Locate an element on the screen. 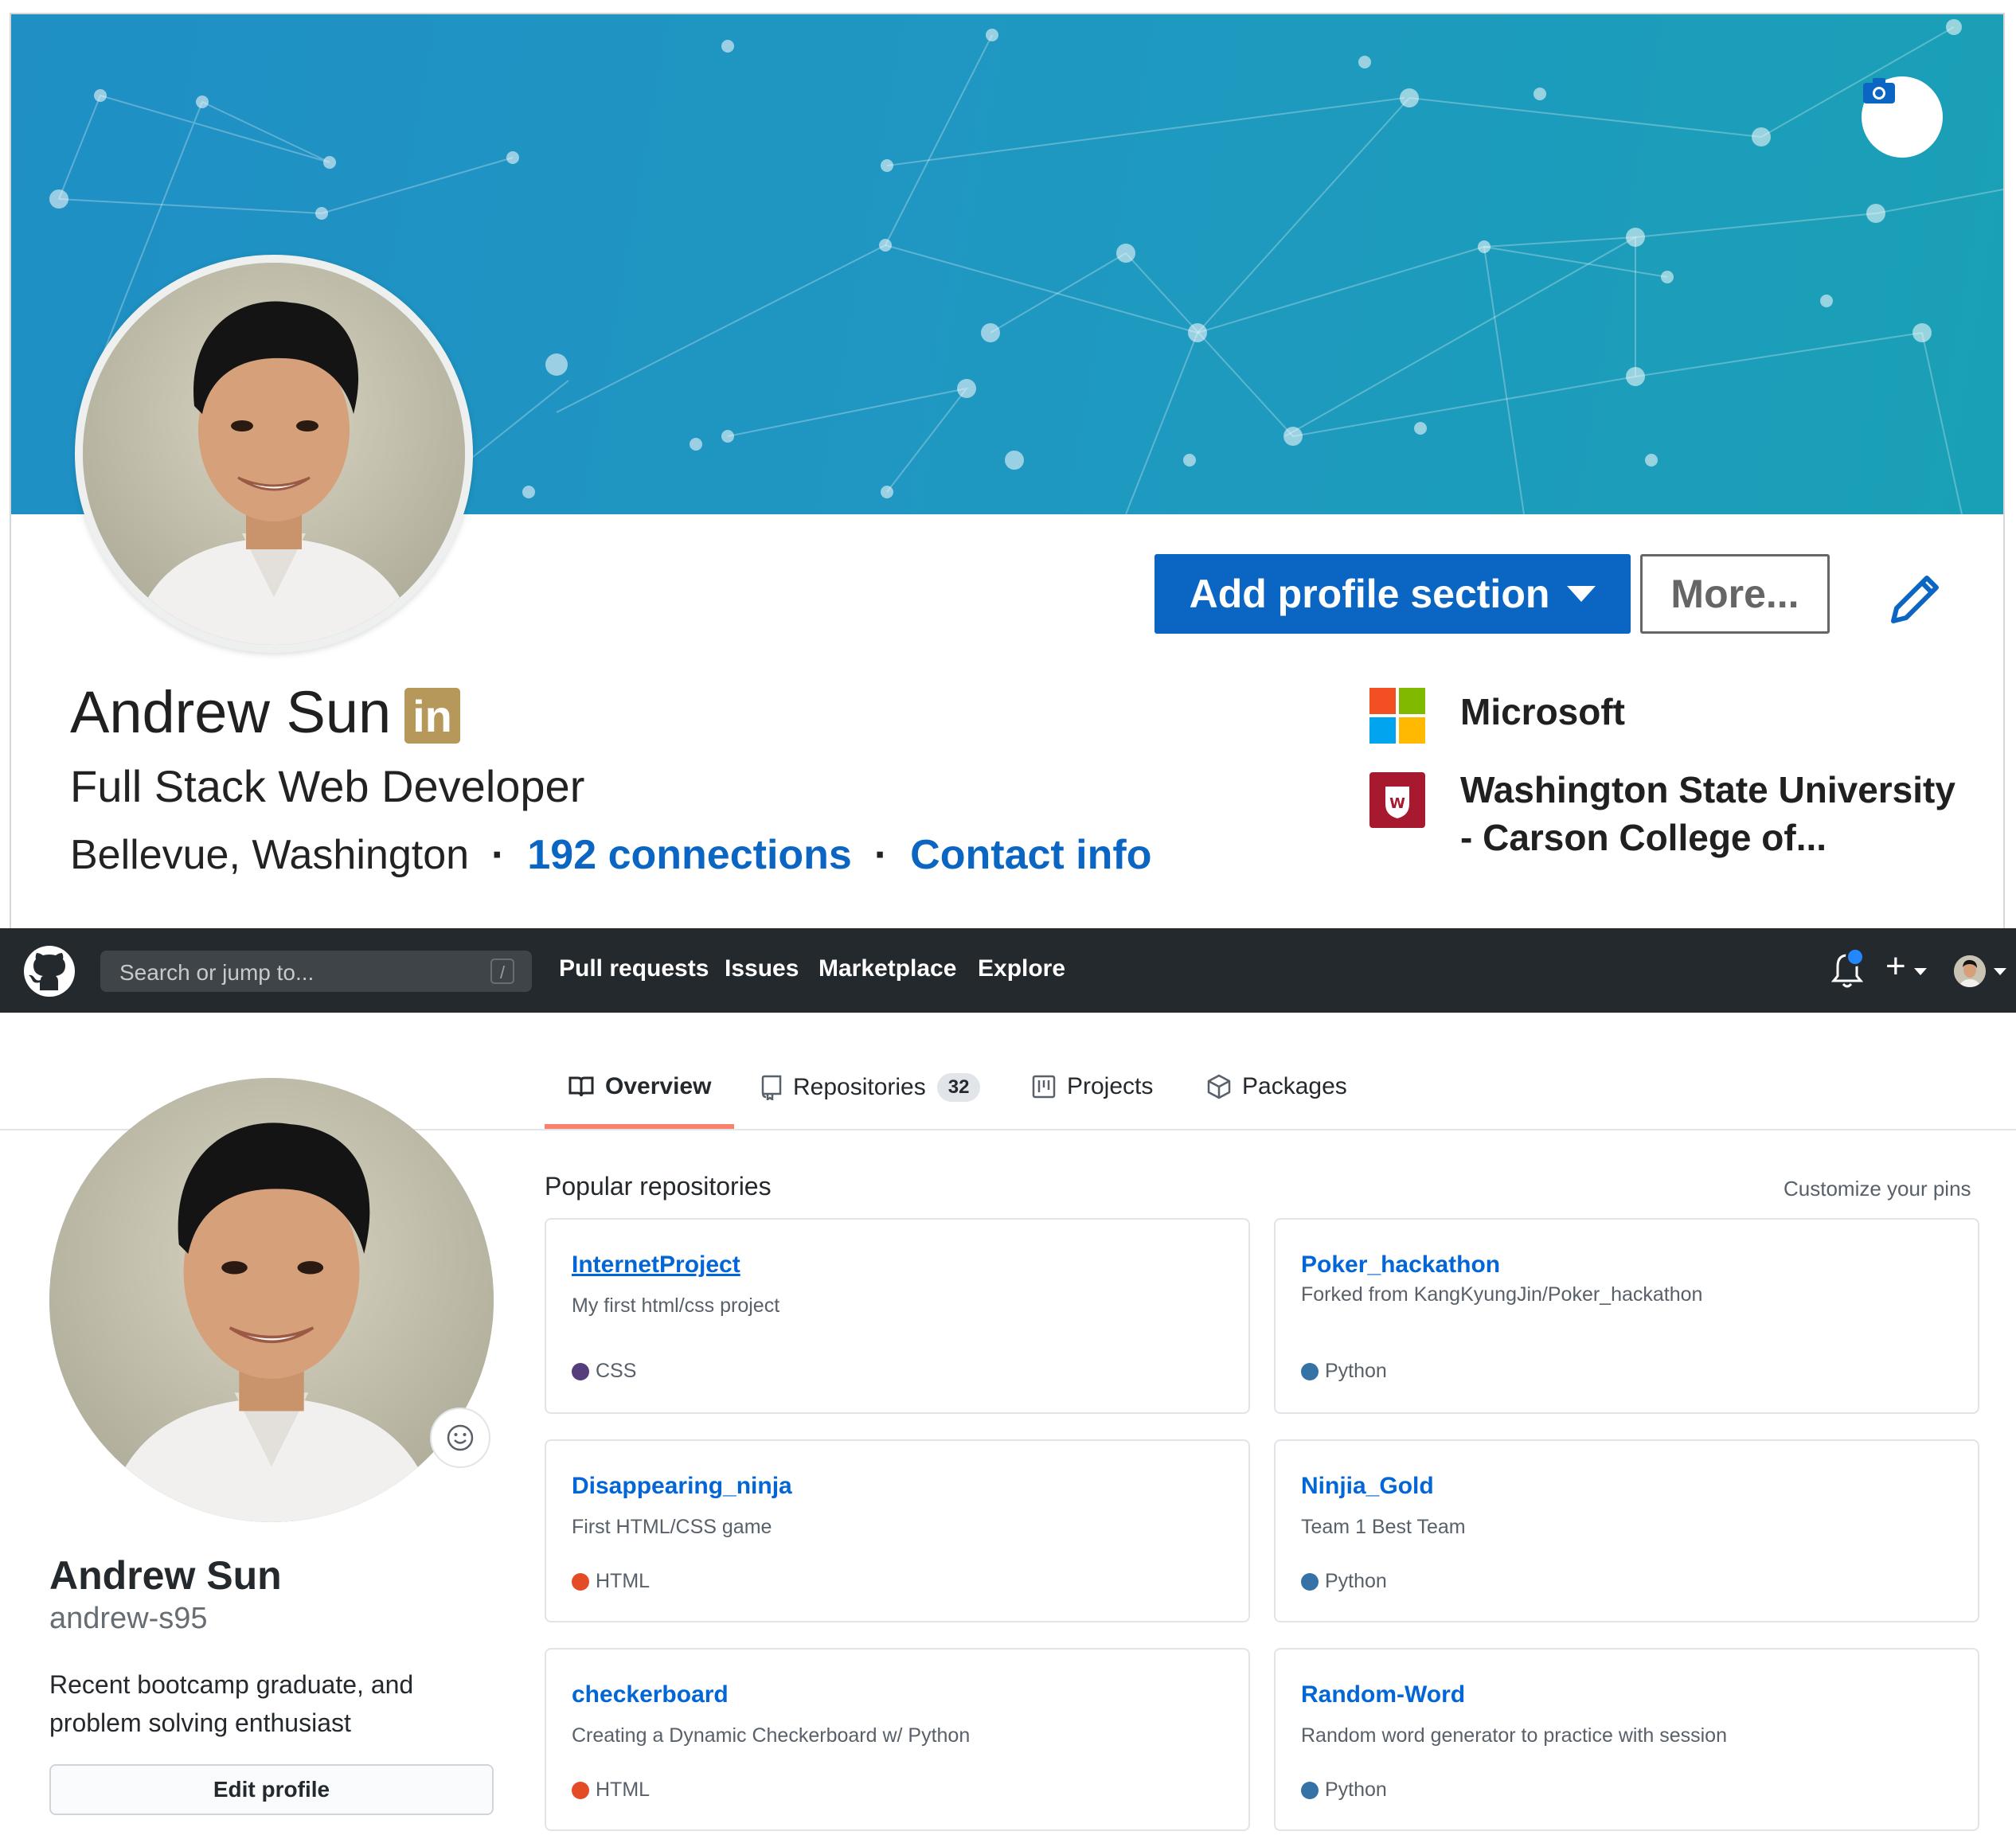 The width and height of the screenshot is (2016, 1839). repo-link: Poker_hackathon is located at coordinates (1400, 1265).